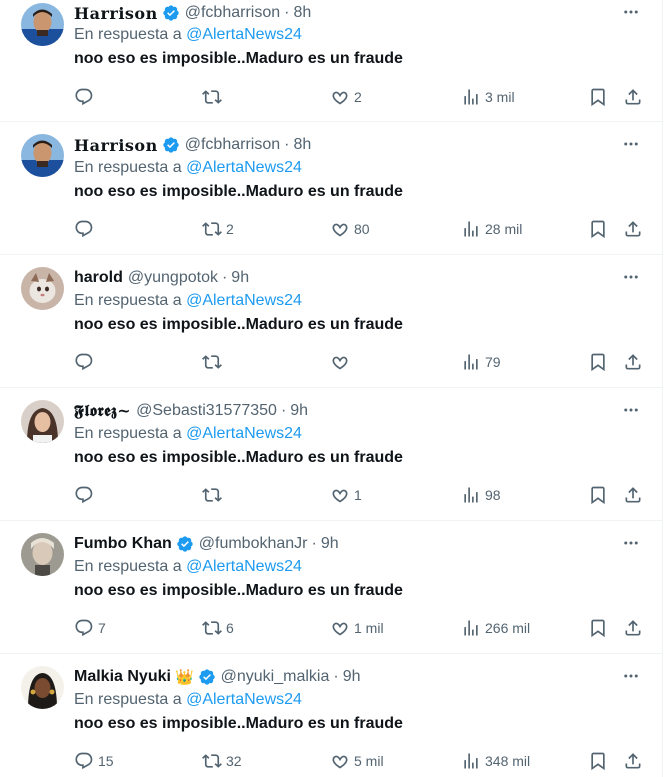  I want to click on display-name: harold, so click(98, 278).